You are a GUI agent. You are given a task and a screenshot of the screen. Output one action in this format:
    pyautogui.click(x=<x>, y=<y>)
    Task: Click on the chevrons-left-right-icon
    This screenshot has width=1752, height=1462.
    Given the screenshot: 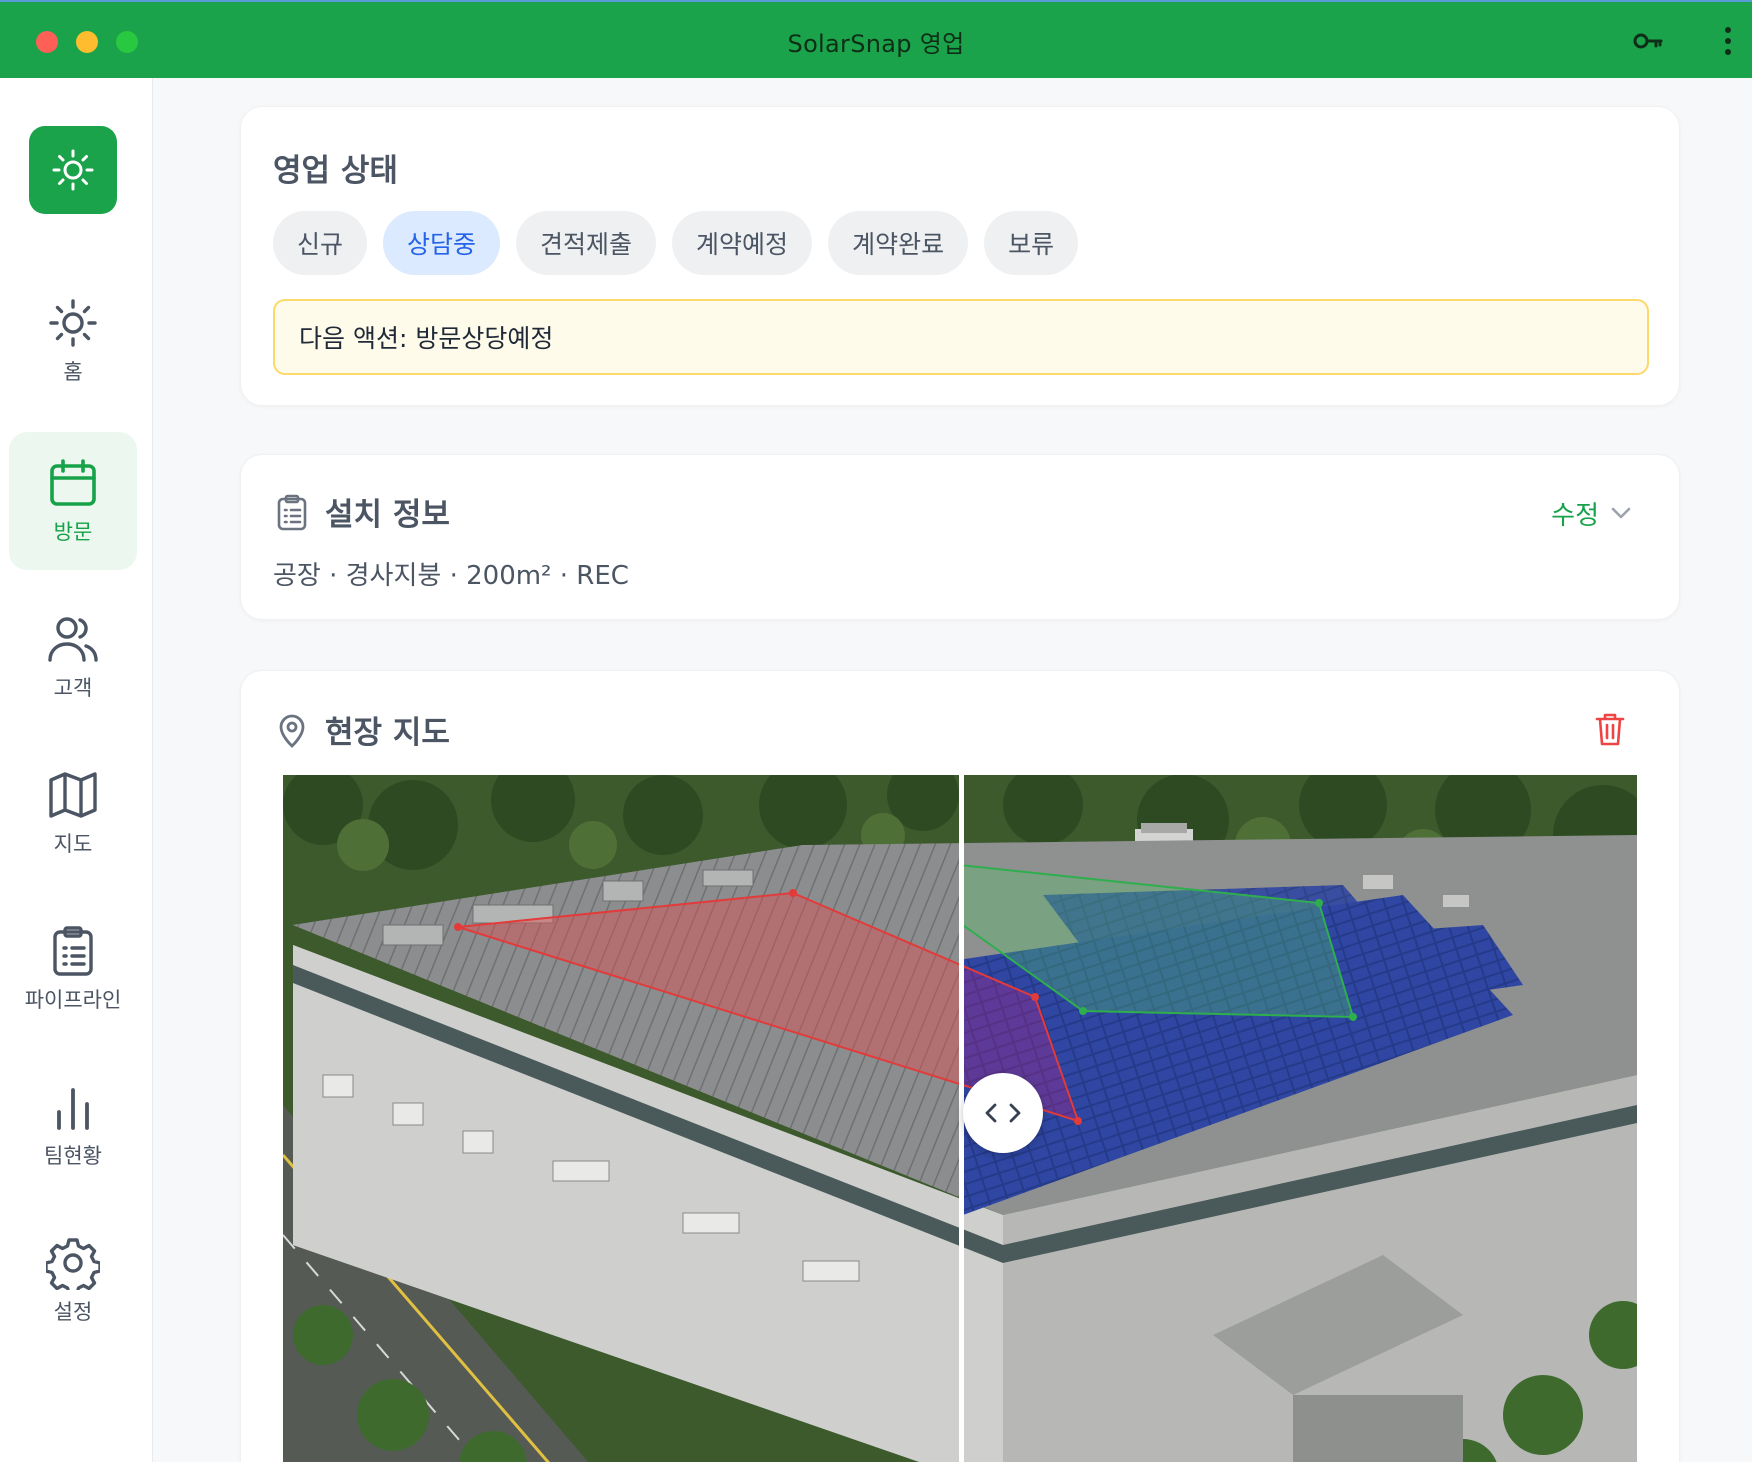 What is the action you would take?
    pyautogui.click(x=1003, y=1113)
    